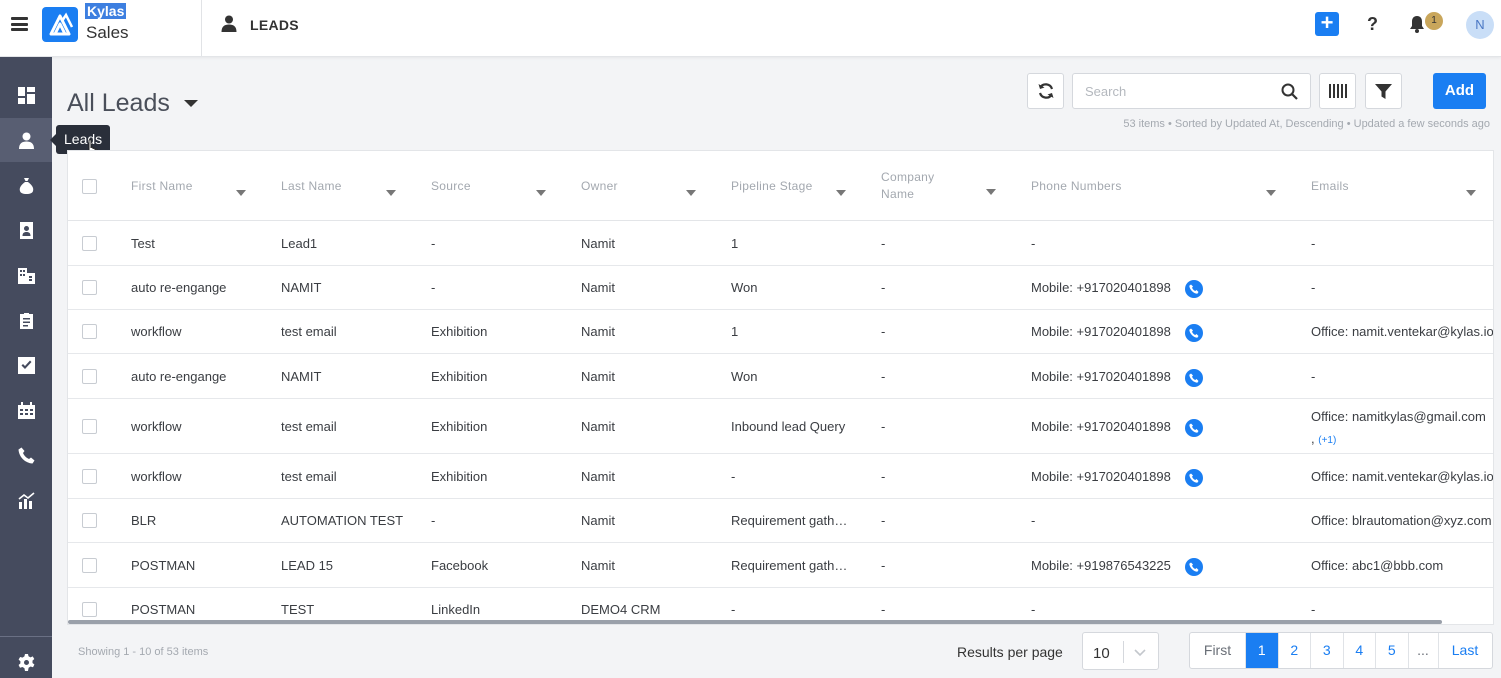  Describe the element at coordinates (26, 500) in the screenshot. I see `sidebar-item-reports` at that location.